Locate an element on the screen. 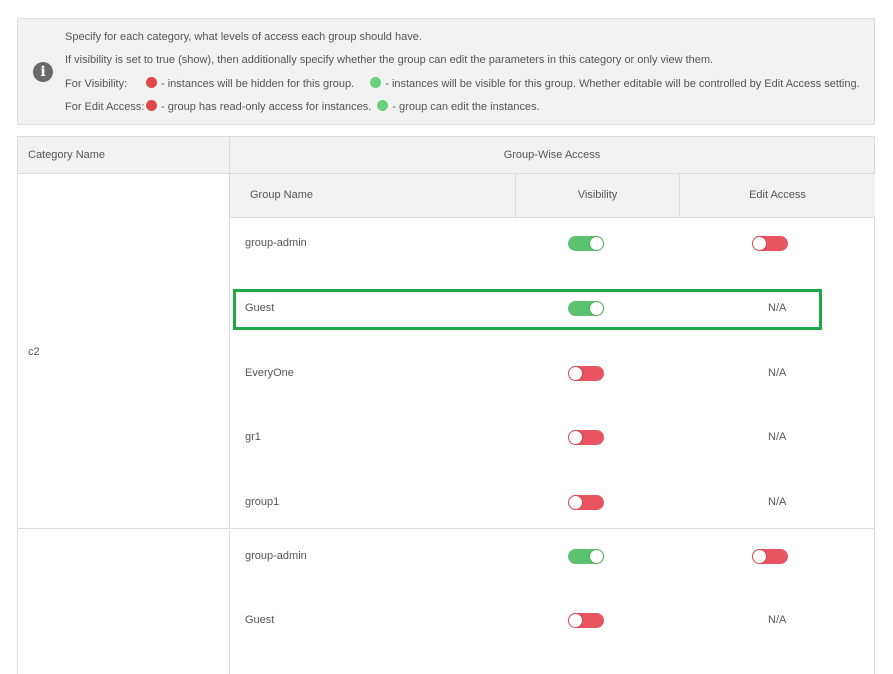 Image resolution: width=893 pixels, height=674 pixels. group-name: Guest is located at coordinates (260, 620).